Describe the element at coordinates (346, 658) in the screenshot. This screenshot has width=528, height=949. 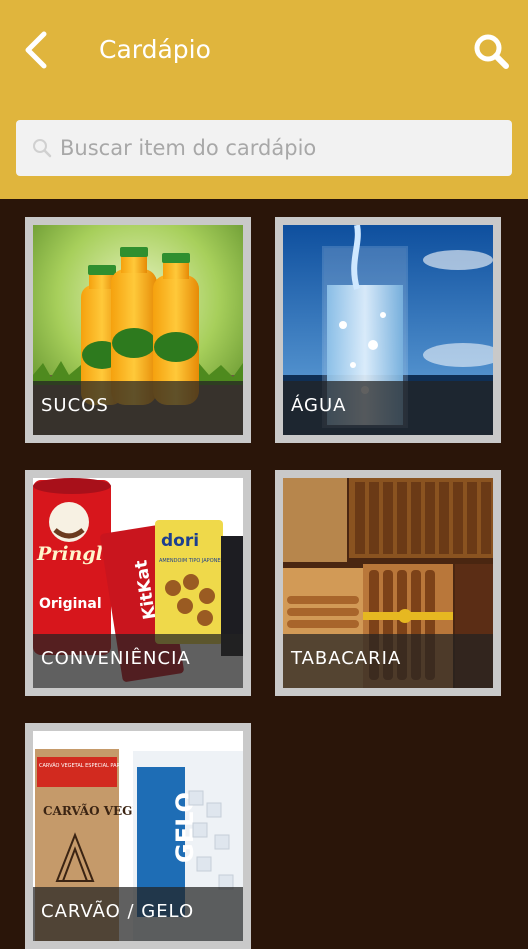
I see `category-label: TABACARIA` at that location.